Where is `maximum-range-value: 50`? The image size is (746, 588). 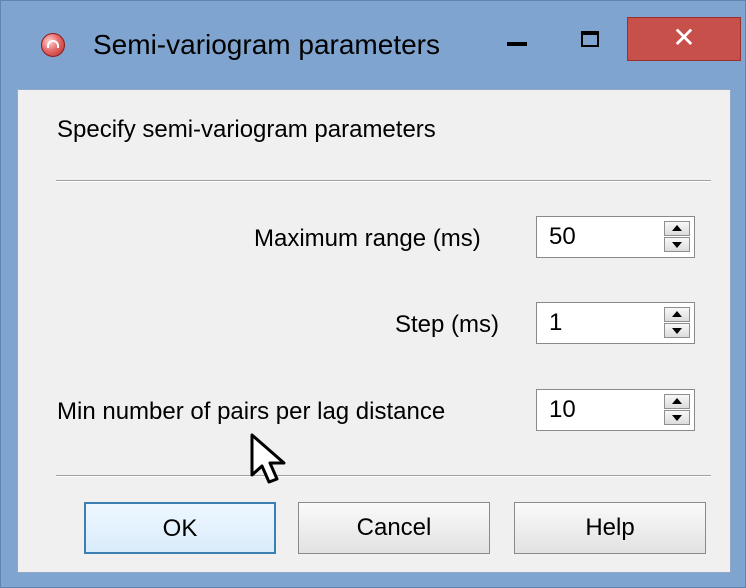 maximum-range-value: 50 is located at coordinates (562, 237).